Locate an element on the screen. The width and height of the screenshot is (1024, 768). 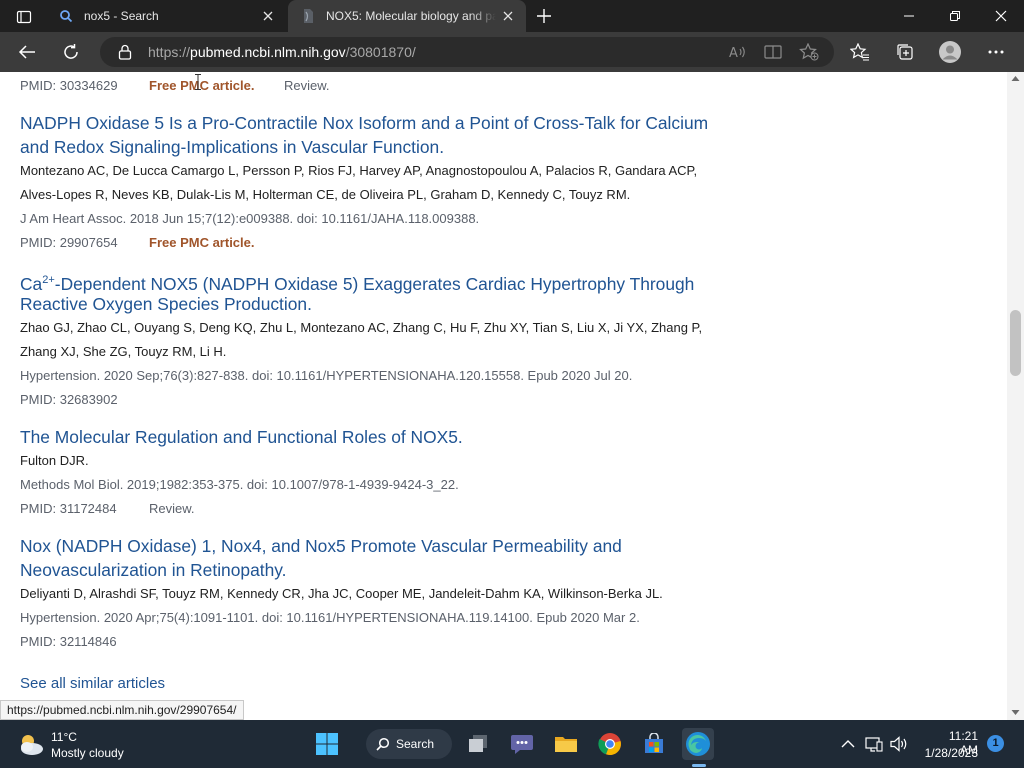
close-window-button is located at coordinates (1001, 16).